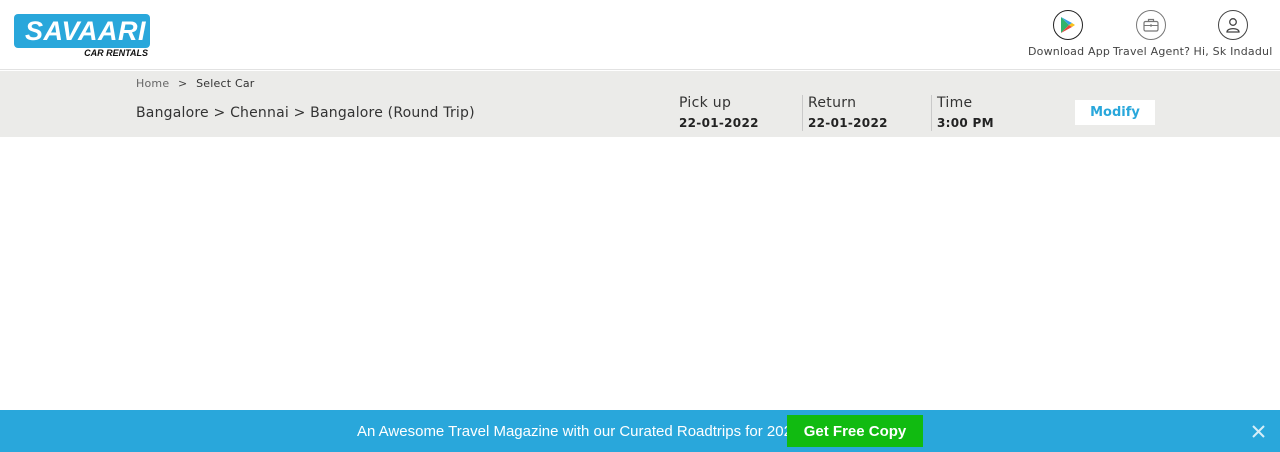 This screenshot has width=1280, height=452. I want to click on get-free-copy-button: Get Free Copy, so click(855, 431).